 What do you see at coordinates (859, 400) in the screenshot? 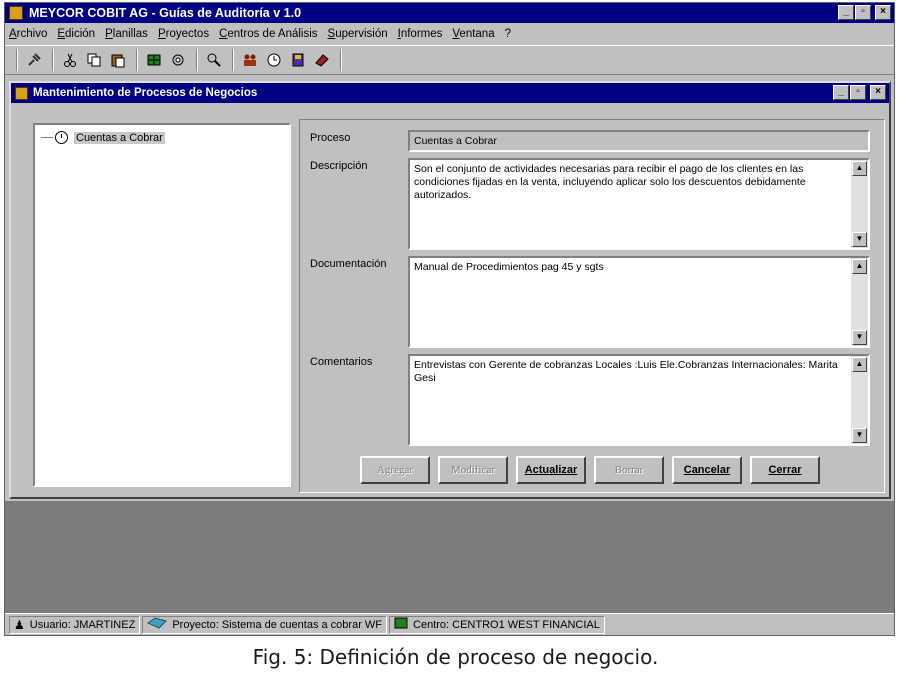
I see `comentarios-scrollbar: ▲ ▼` at bounding box center [859, 400].